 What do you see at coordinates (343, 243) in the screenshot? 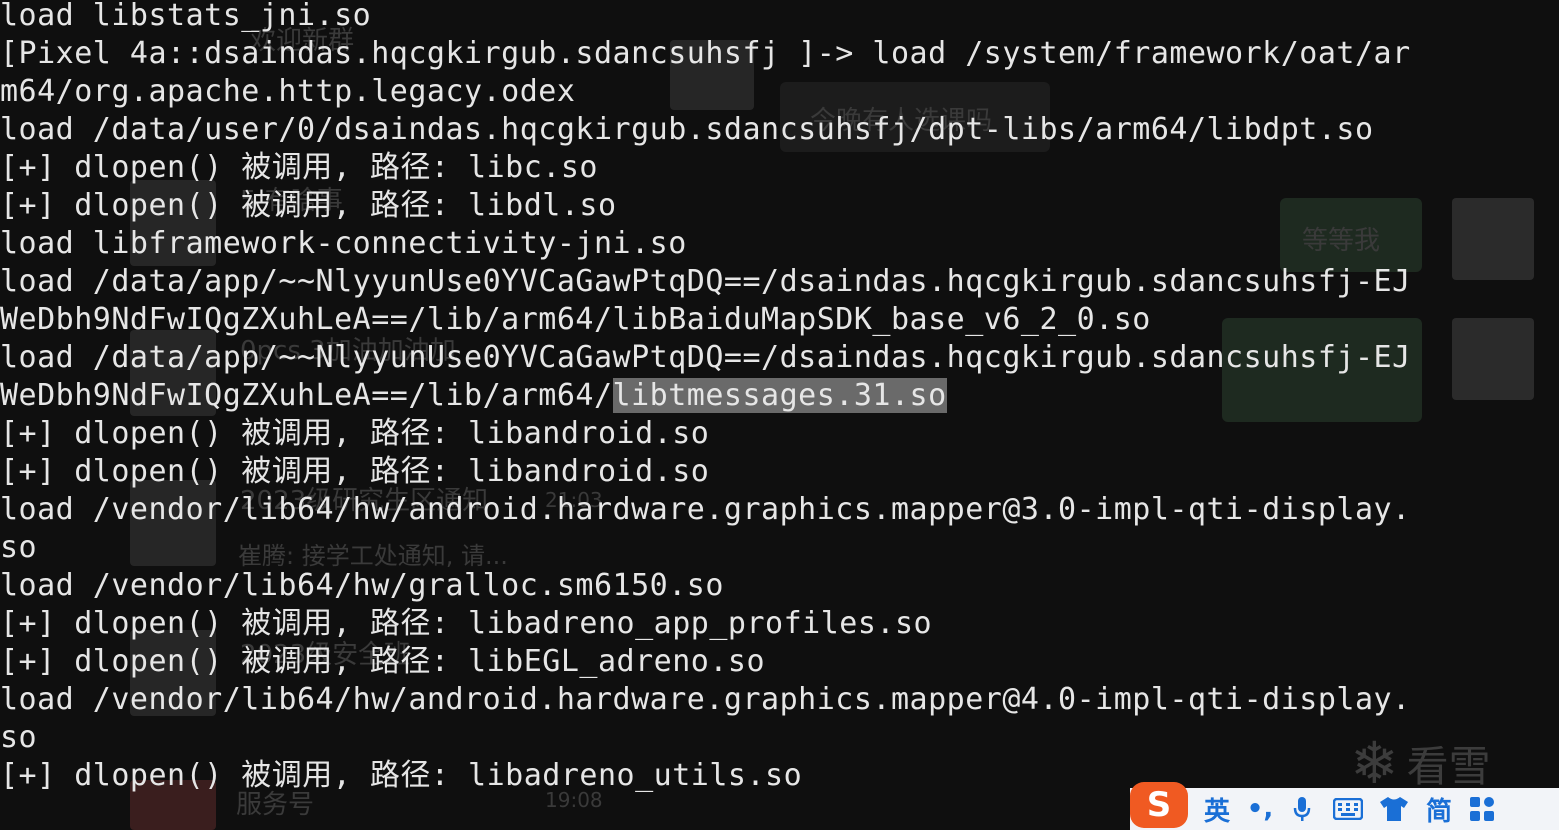
I see `terminal-line: load libframework-connectivity-jni.so` at bounding box center [343, 243].